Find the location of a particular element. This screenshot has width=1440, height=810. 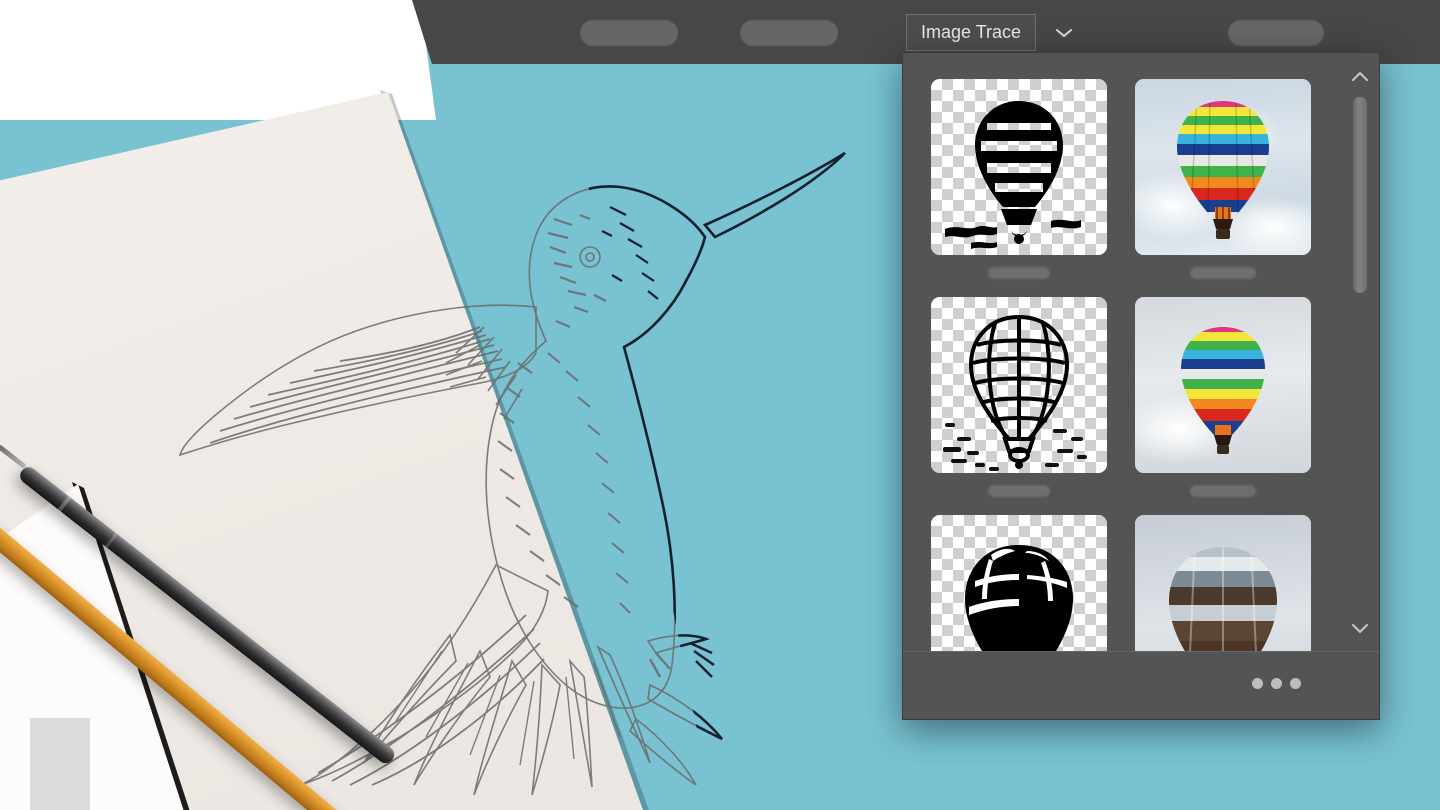

page-corner-shadow is located at coordinates (60, 764).